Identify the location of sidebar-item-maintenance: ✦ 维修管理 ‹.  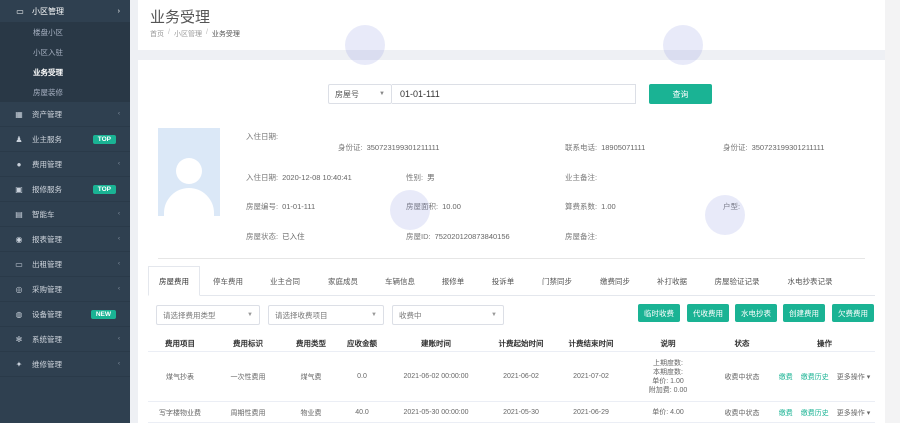
(65, 364).